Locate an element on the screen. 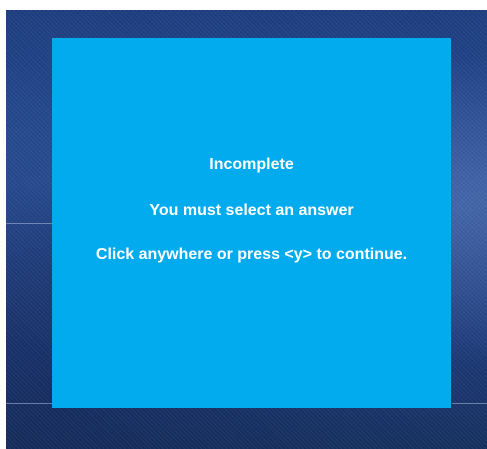 Image resolution: width=487 pixels, height=449 pixels. continue-hint: Click anywhere or press <y> to continue. is located at coordinates (251, 254).